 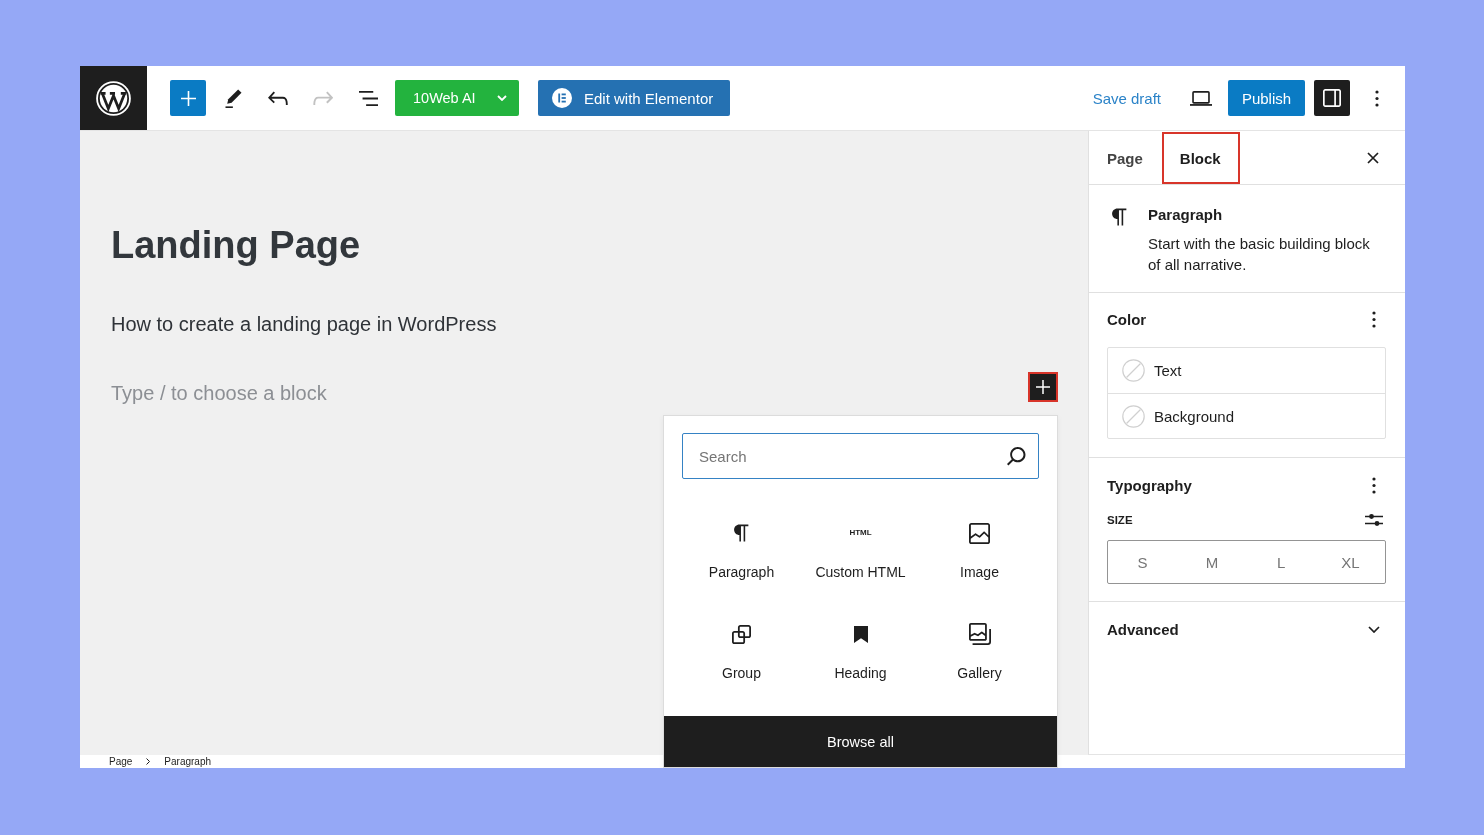 I want to click on block-item: Heading, so click(x=860, y=652).